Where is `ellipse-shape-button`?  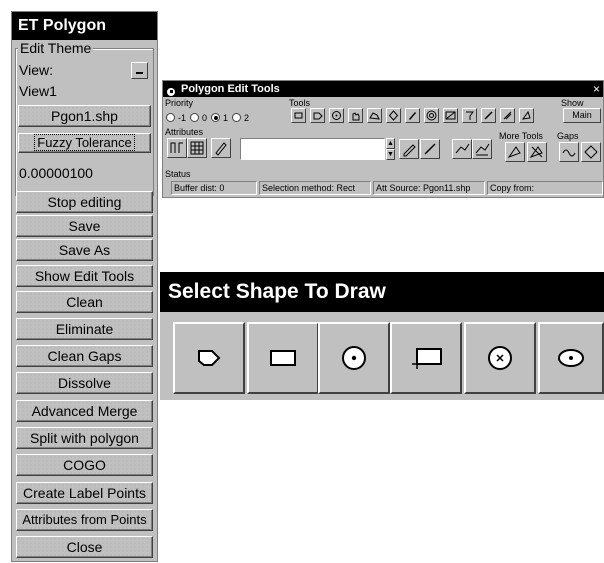 ellipse-shape-button is located at coordinates (571, 358).